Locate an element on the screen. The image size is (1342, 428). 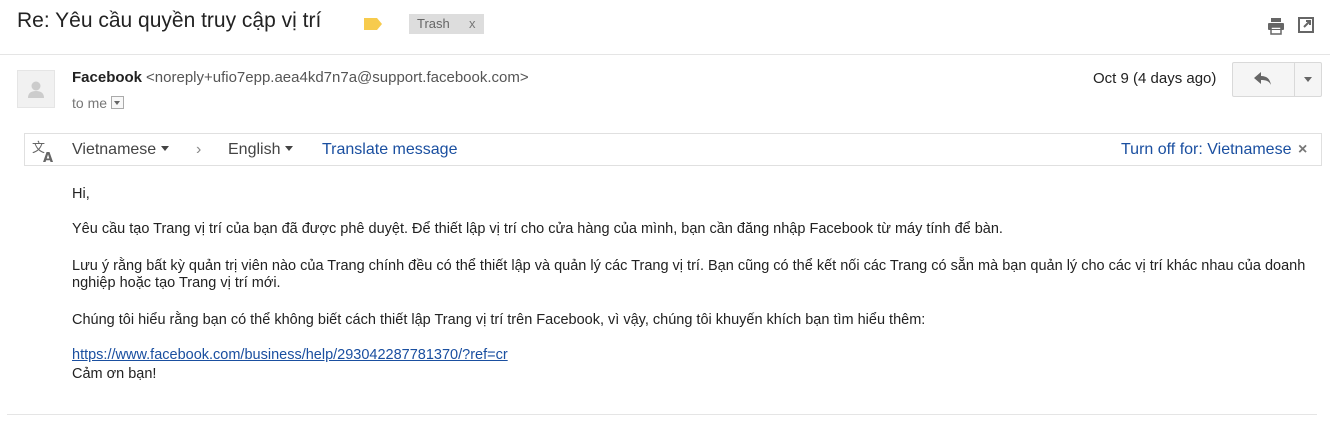
sender-name: Facebook is located at coordinates (107, 77).